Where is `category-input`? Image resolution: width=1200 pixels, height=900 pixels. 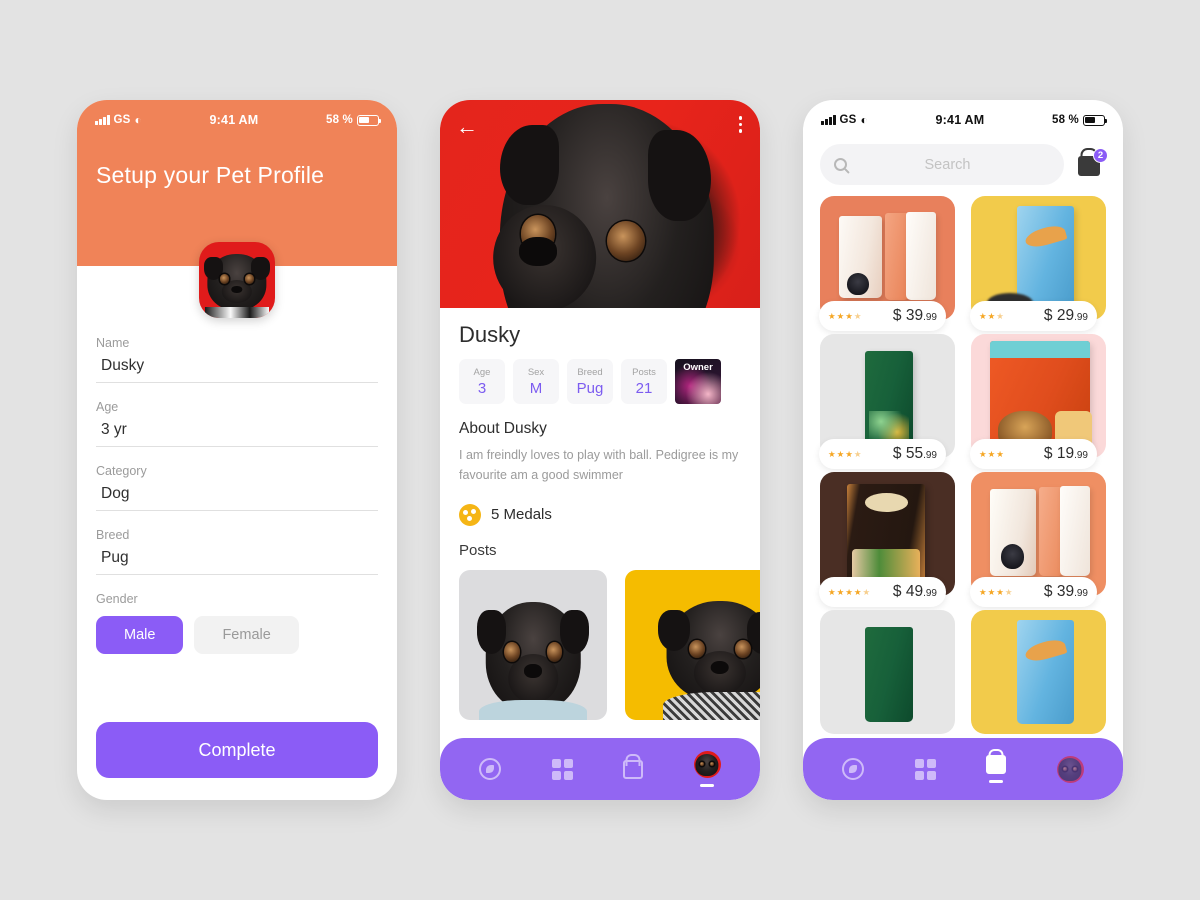 category-input is located at coordinates (237, 498).